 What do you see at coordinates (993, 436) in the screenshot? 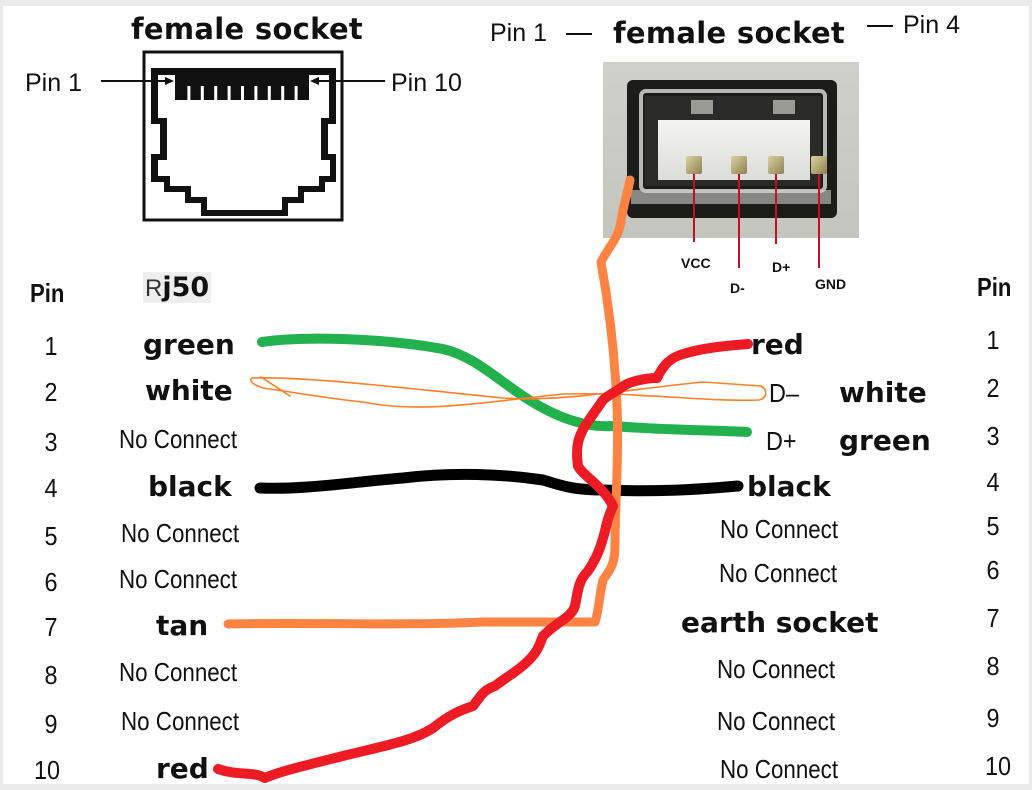
I see `right-pin-number: 3` at bounding box center [993, 436].